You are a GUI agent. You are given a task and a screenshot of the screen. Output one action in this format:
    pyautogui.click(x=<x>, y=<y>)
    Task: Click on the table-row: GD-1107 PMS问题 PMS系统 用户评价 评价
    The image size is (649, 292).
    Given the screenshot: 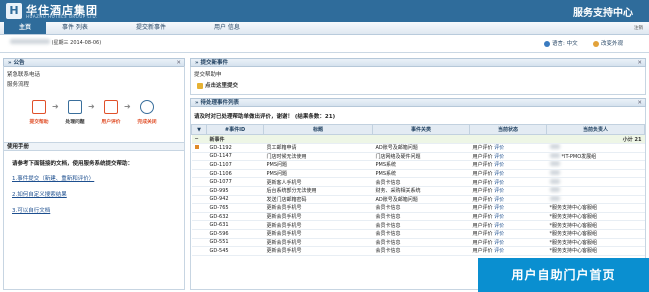 What is the action you would take?
    pyautogui.click(x=418, y=165)
    